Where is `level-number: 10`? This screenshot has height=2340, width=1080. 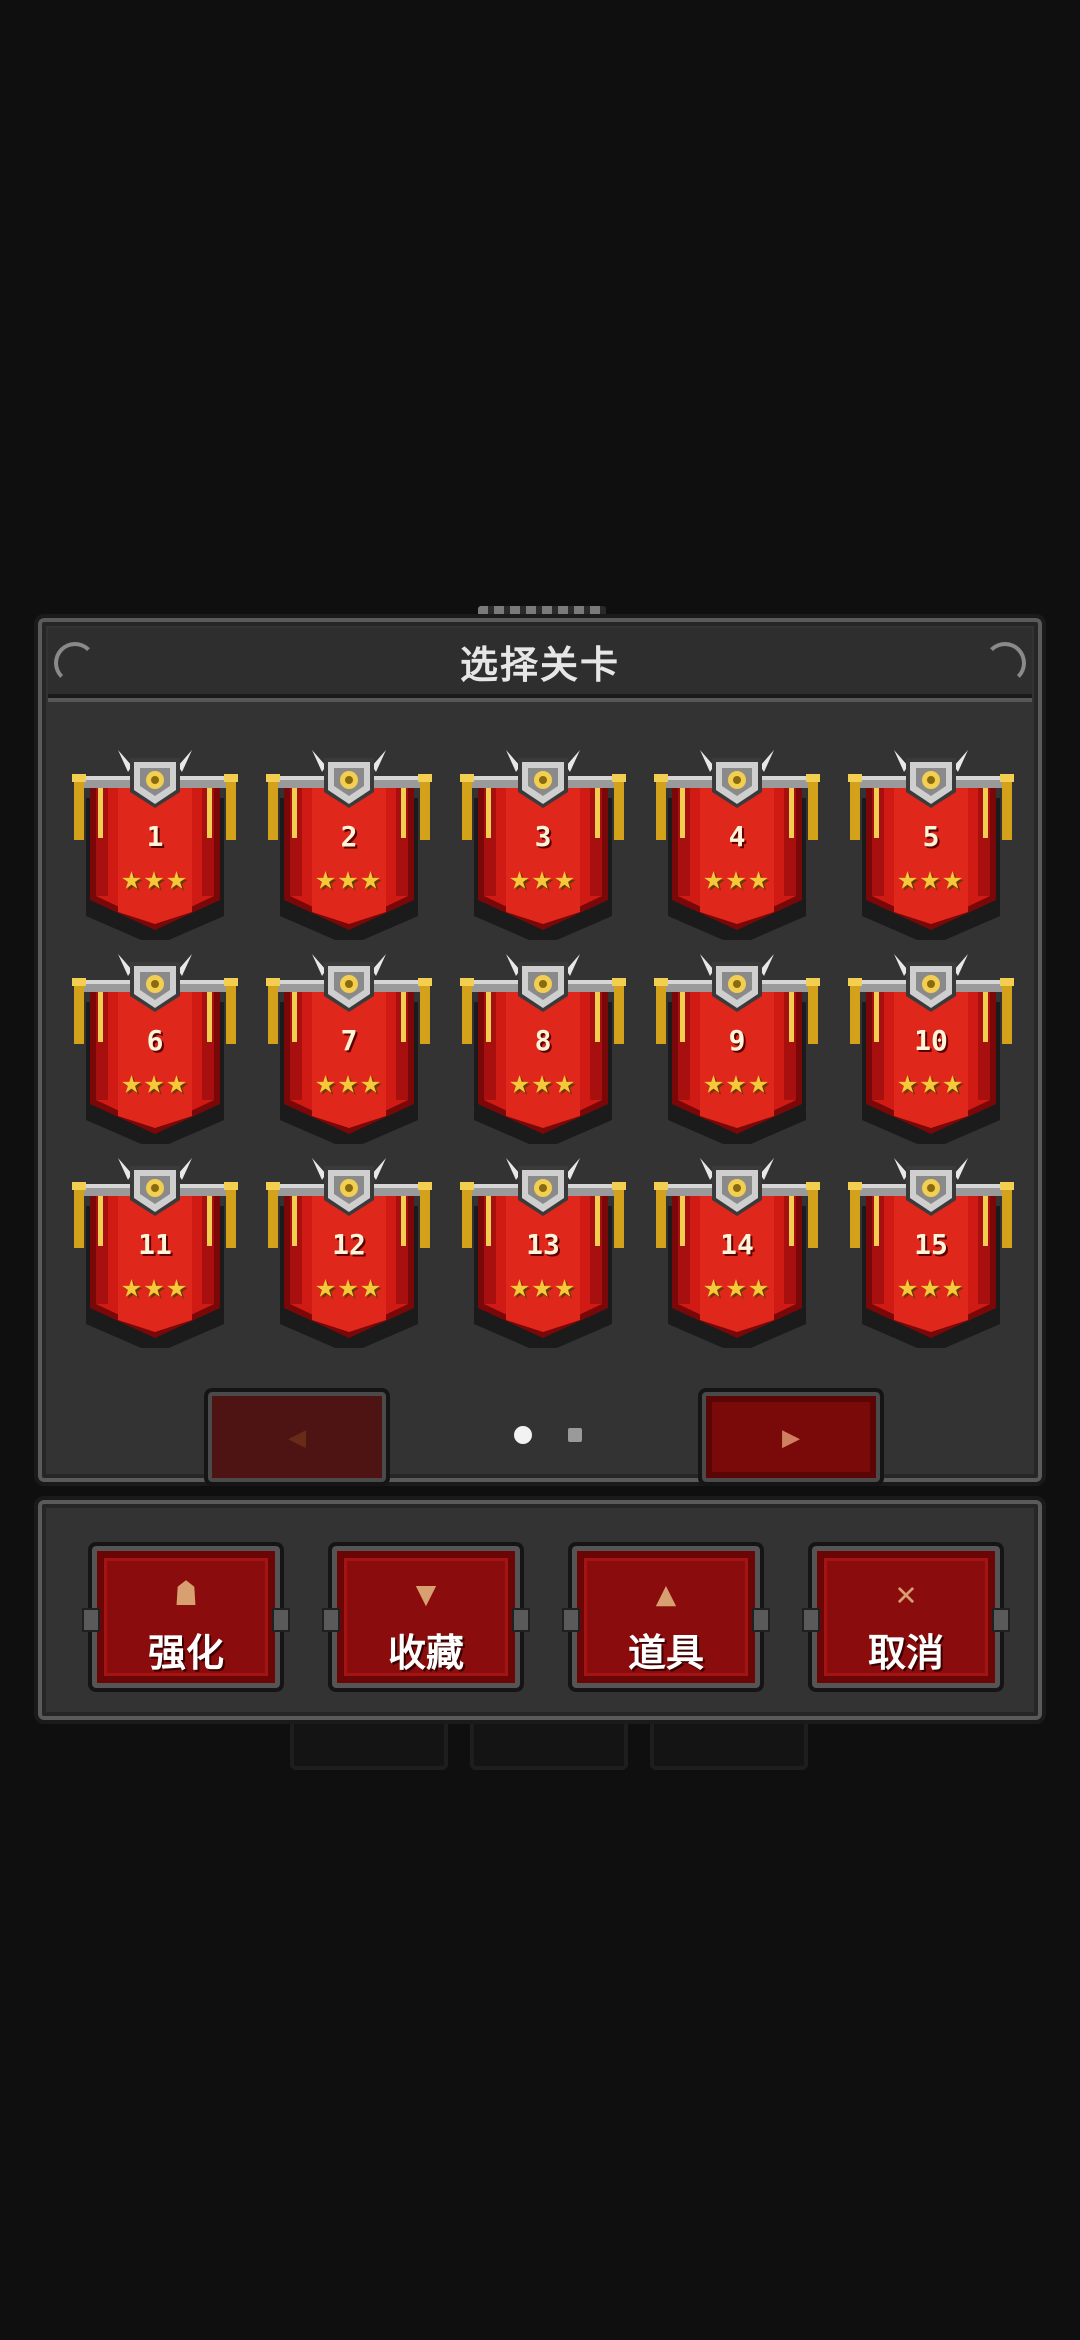
level-number: 10 is located at coordinates (931, 1040).